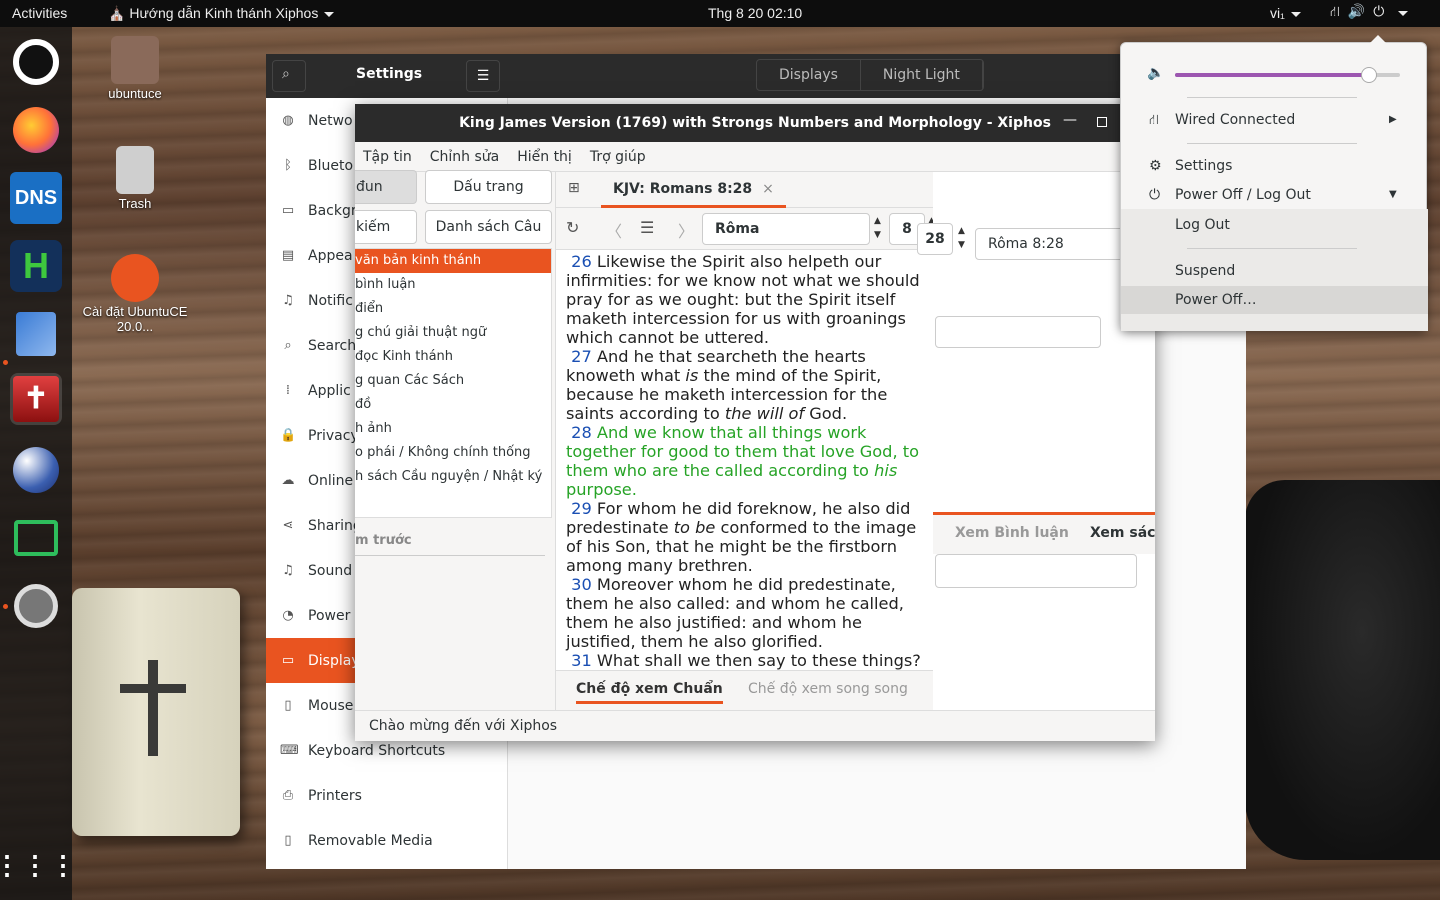 The image size is (1440, 900). What do you see at coordinates (387, 157) in the screenshot?
I see `menu-file: Tập tin` at bounding box center [387, 157].